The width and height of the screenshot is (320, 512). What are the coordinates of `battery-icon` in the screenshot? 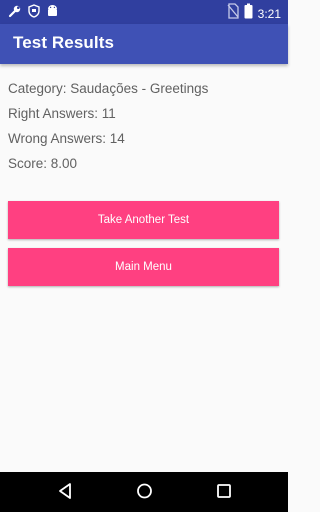 It's located at (248, 13).